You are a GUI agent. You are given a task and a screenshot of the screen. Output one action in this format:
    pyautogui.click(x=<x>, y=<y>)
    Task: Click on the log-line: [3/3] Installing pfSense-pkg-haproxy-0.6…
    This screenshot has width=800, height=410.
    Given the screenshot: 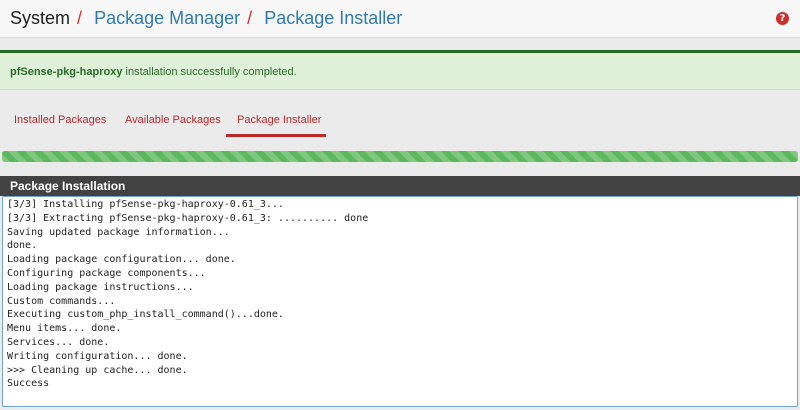 What is the action you would take?
    pyautogui.click(x=145, y=204)
    